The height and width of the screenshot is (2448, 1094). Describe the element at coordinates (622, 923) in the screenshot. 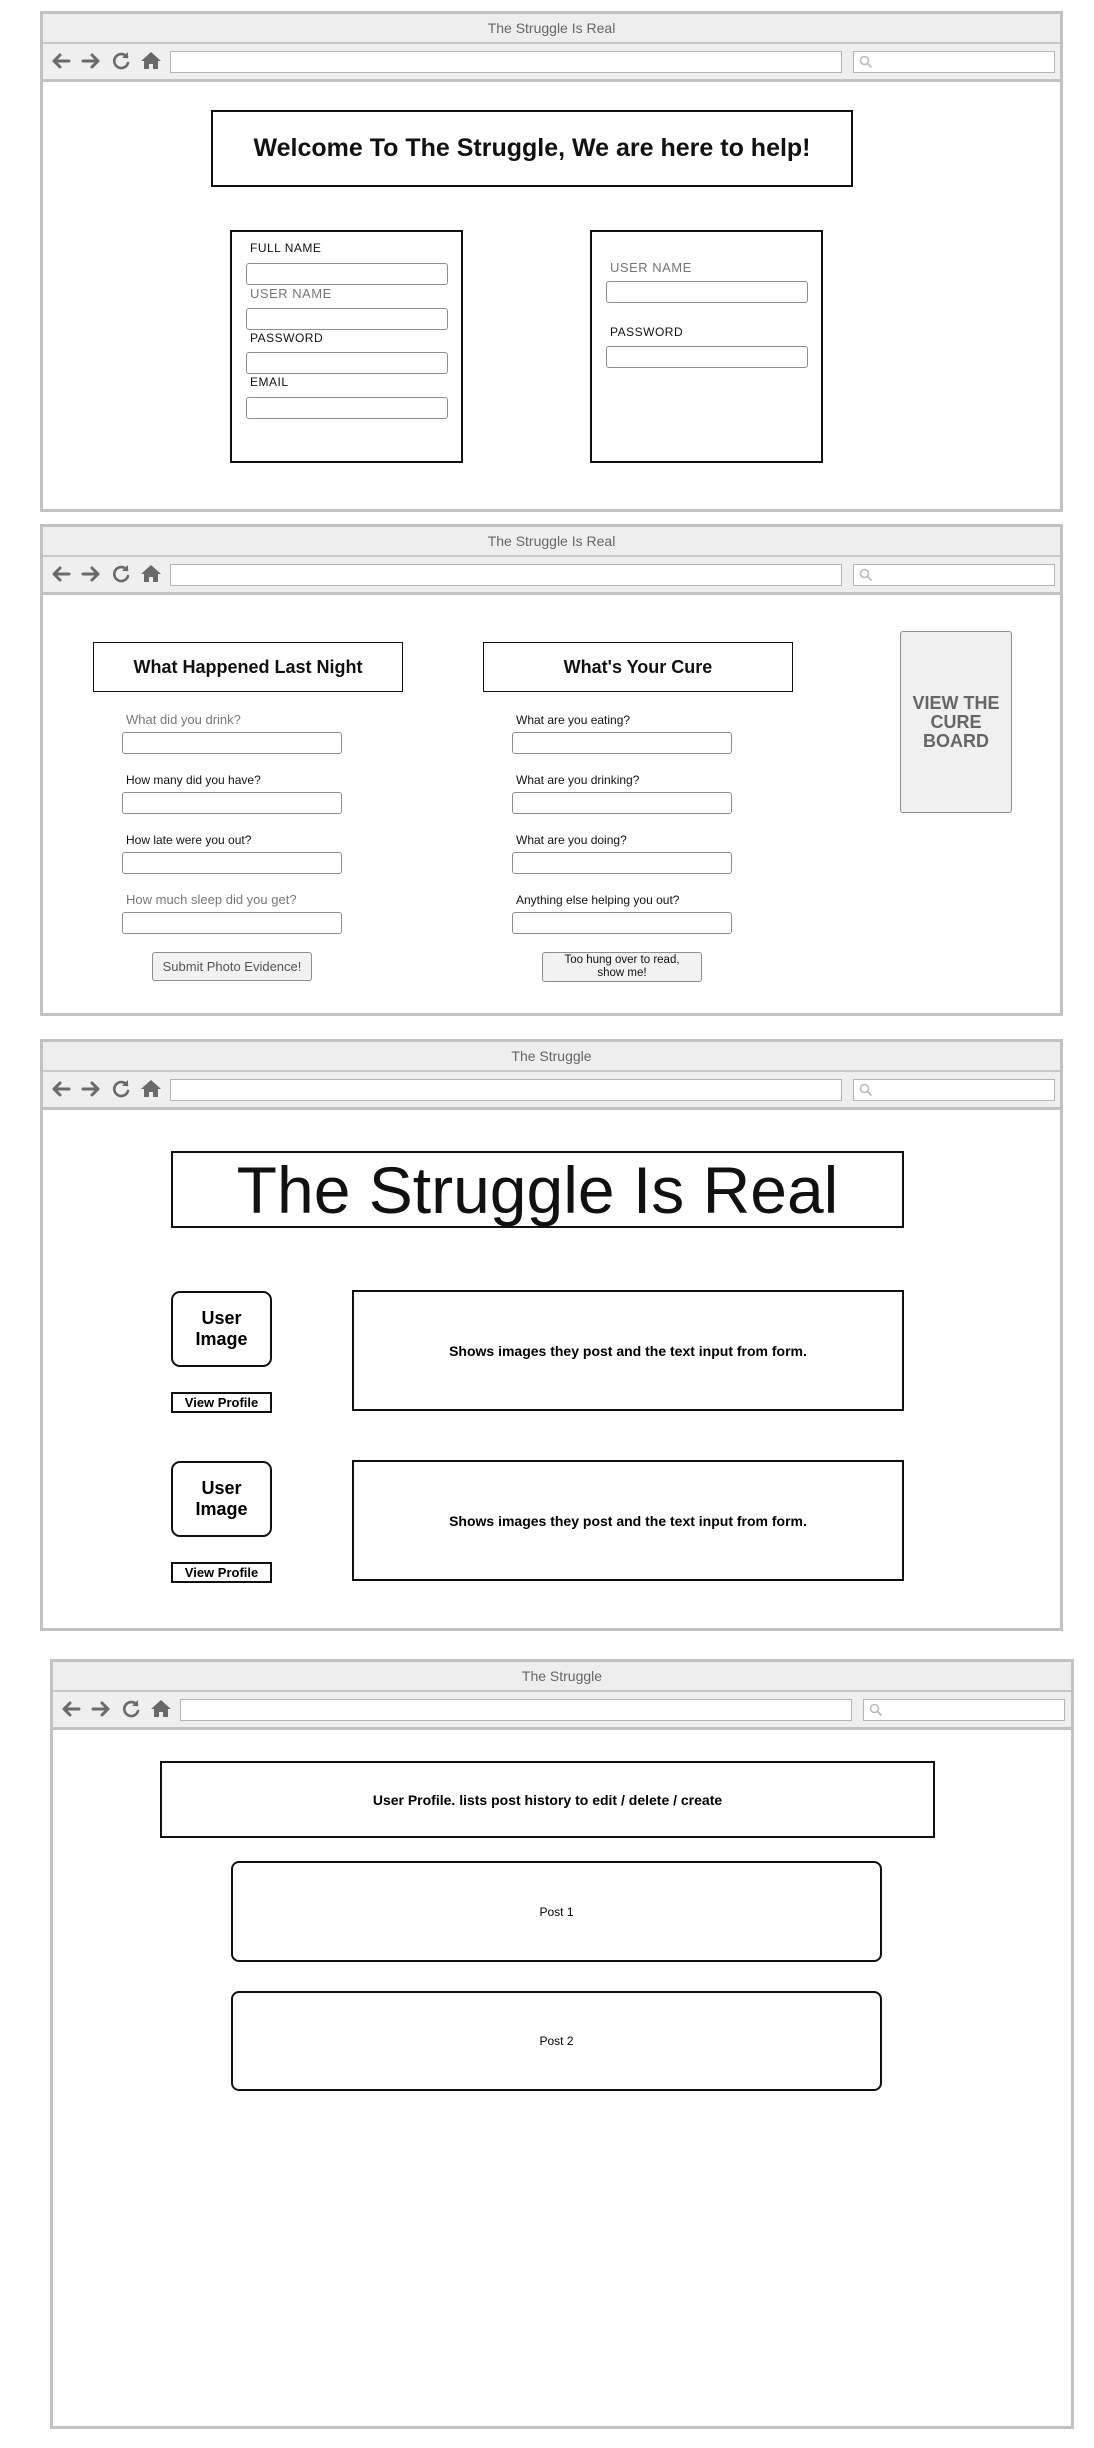

I see `else-helping-field` at that location.